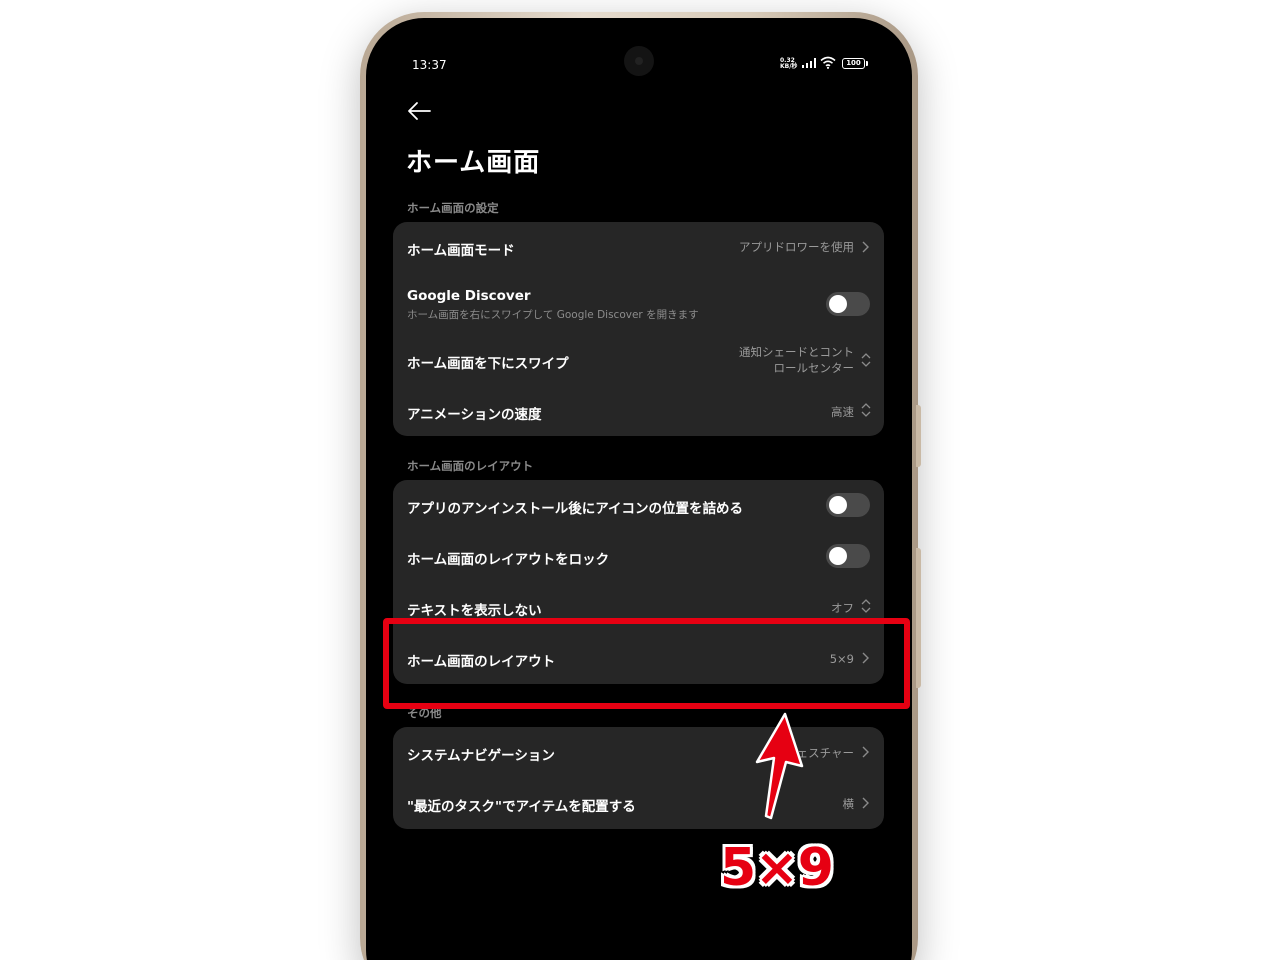 The width and height of the screenshot is (1280, 960). What do you see at coordinates (848, 304) in the screenshot?
I see `google-discover-toggle` at bounding box center [848, 304].